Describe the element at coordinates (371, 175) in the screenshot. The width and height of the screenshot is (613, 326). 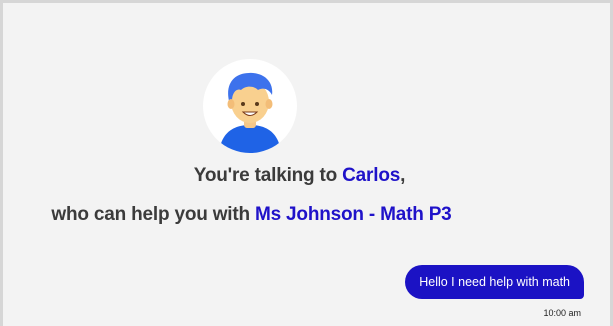
I see `agent-name: Carlos` at that location.